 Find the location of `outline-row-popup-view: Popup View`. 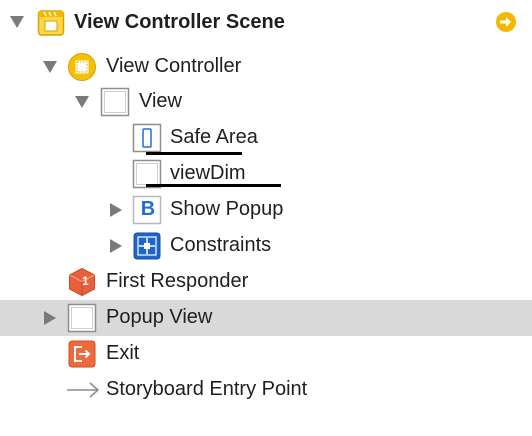

outline-row-popup-view: Popup View is located at coordinates (266, 318).